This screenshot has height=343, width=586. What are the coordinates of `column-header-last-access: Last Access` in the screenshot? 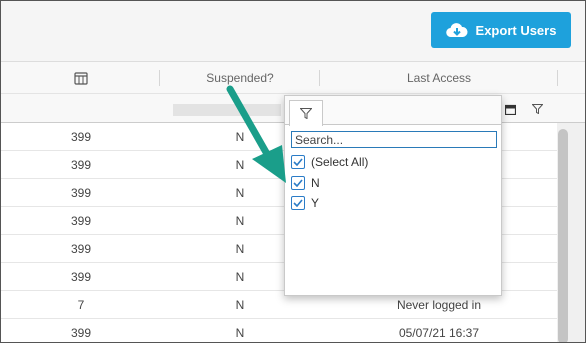 It's located at (439, 78).